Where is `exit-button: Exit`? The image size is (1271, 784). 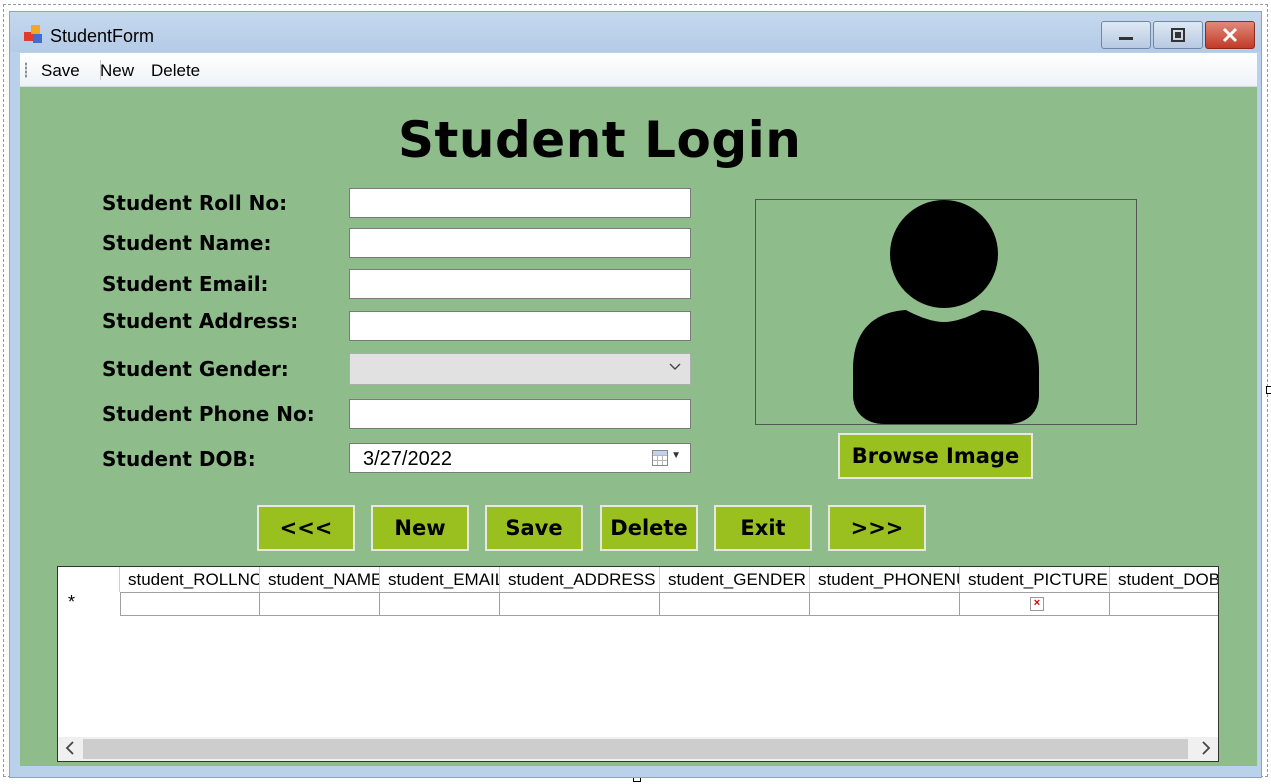
exit-button: Exit is located at coordinates (763, 528).